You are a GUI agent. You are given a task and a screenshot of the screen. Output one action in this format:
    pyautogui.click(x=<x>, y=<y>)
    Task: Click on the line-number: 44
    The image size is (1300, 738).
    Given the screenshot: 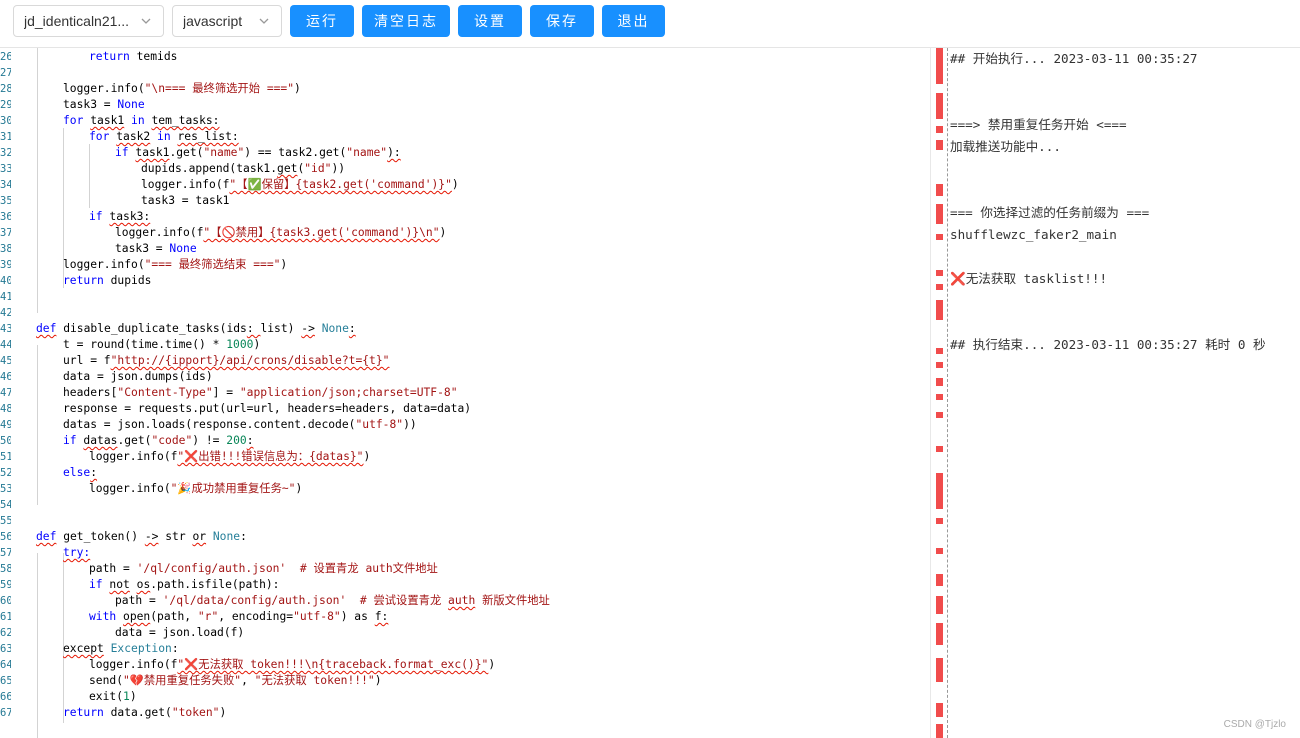 What is the action you would take?
    pyautogui.click(x=5, y=345)
    